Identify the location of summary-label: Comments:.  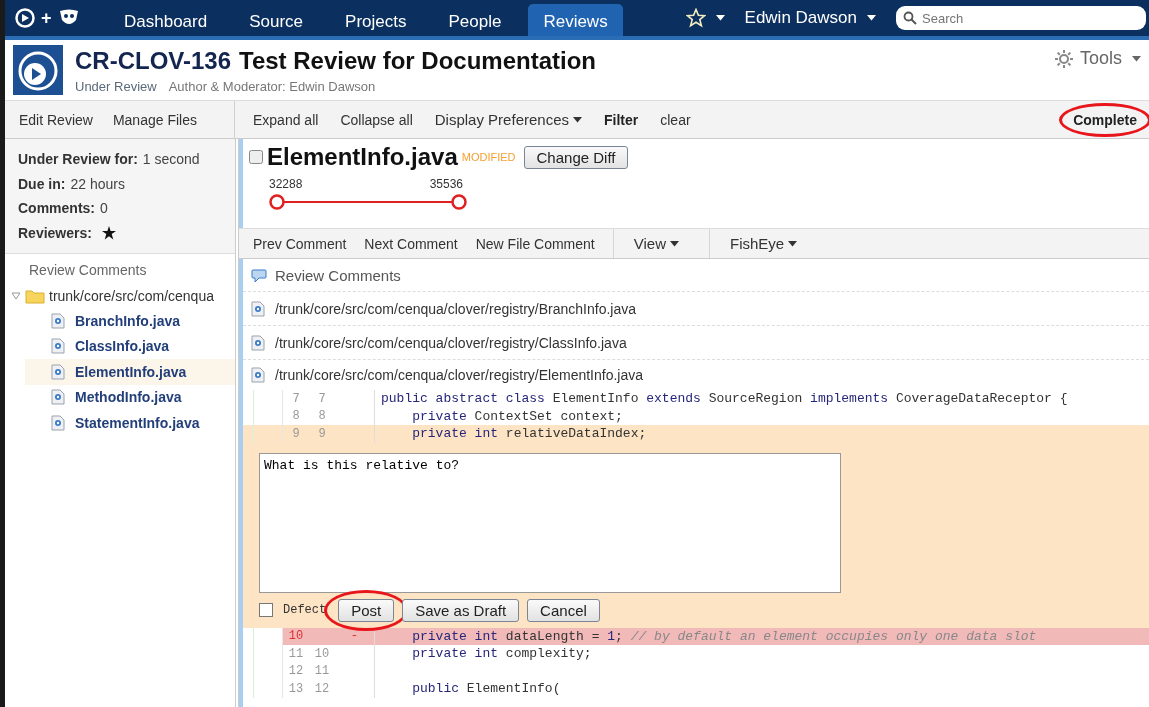
(56, 208).